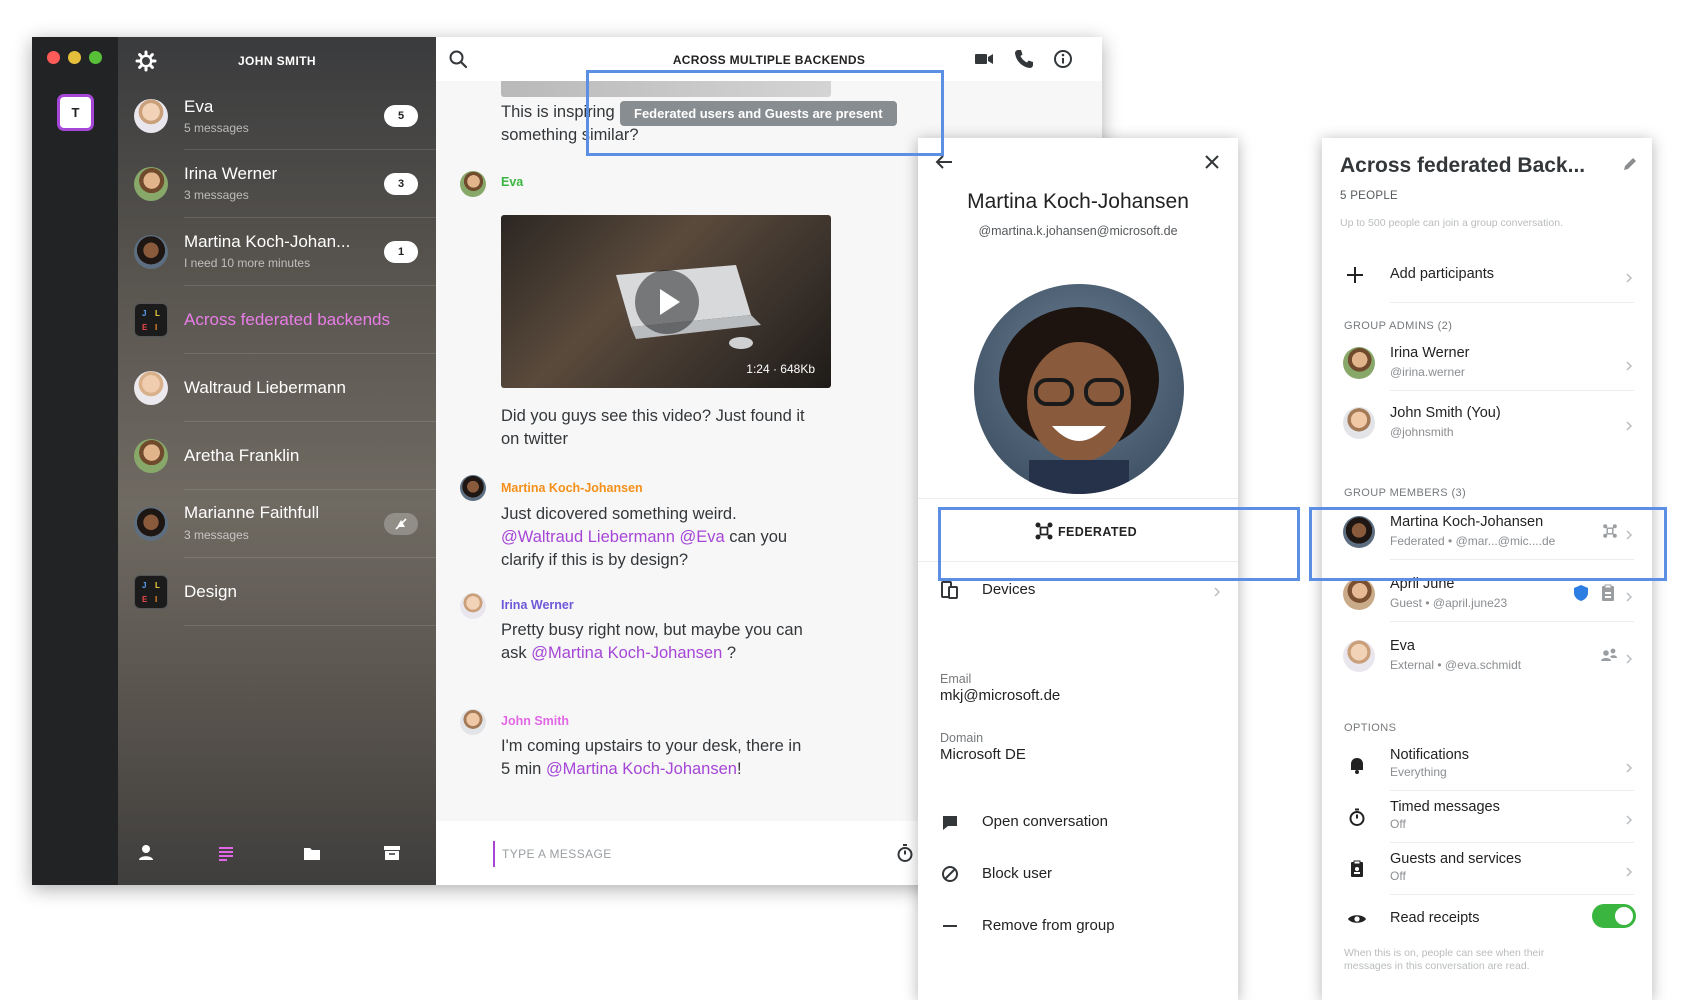  What do you see at coordinates (687, 854) in the screenshot?
I see `message-input` at bounding box center [687, 854].